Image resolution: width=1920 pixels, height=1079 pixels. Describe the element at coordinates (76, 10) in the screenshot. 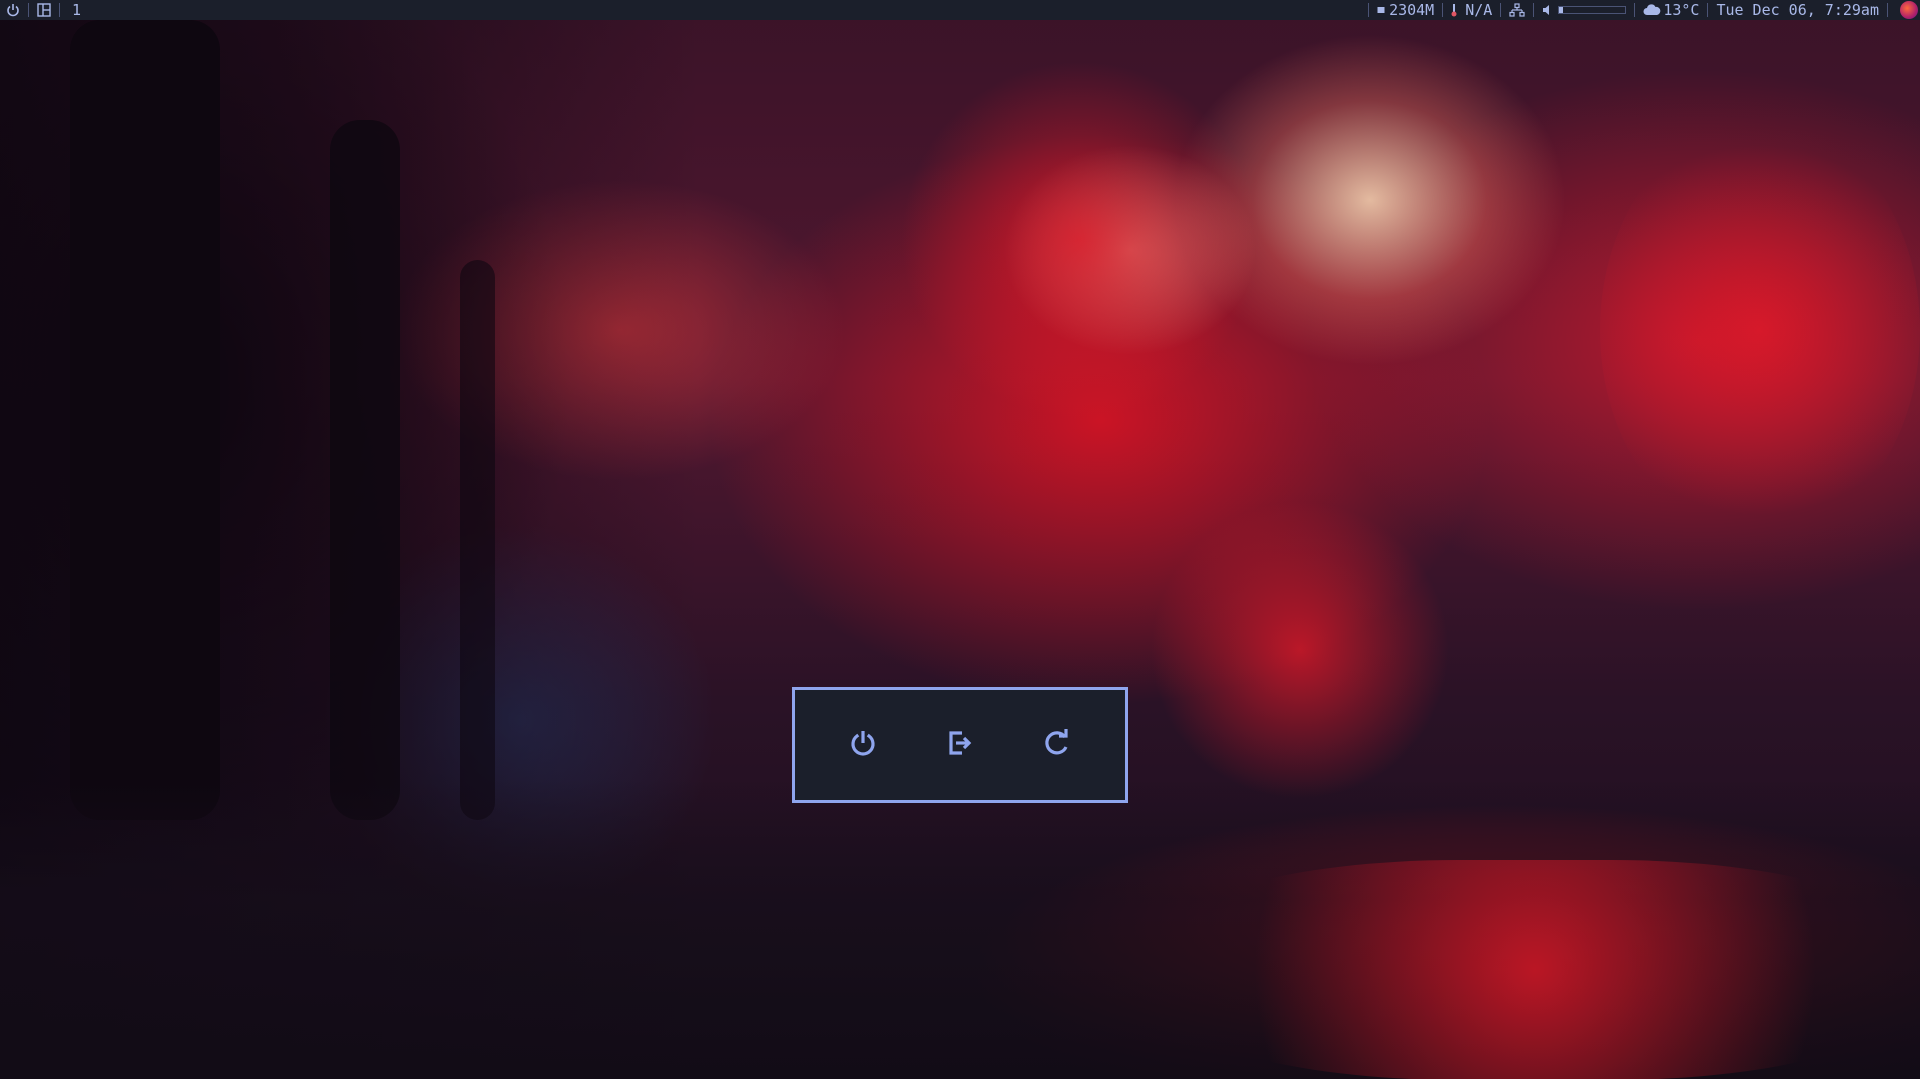

I see `workspace-tag: 1` at that location.